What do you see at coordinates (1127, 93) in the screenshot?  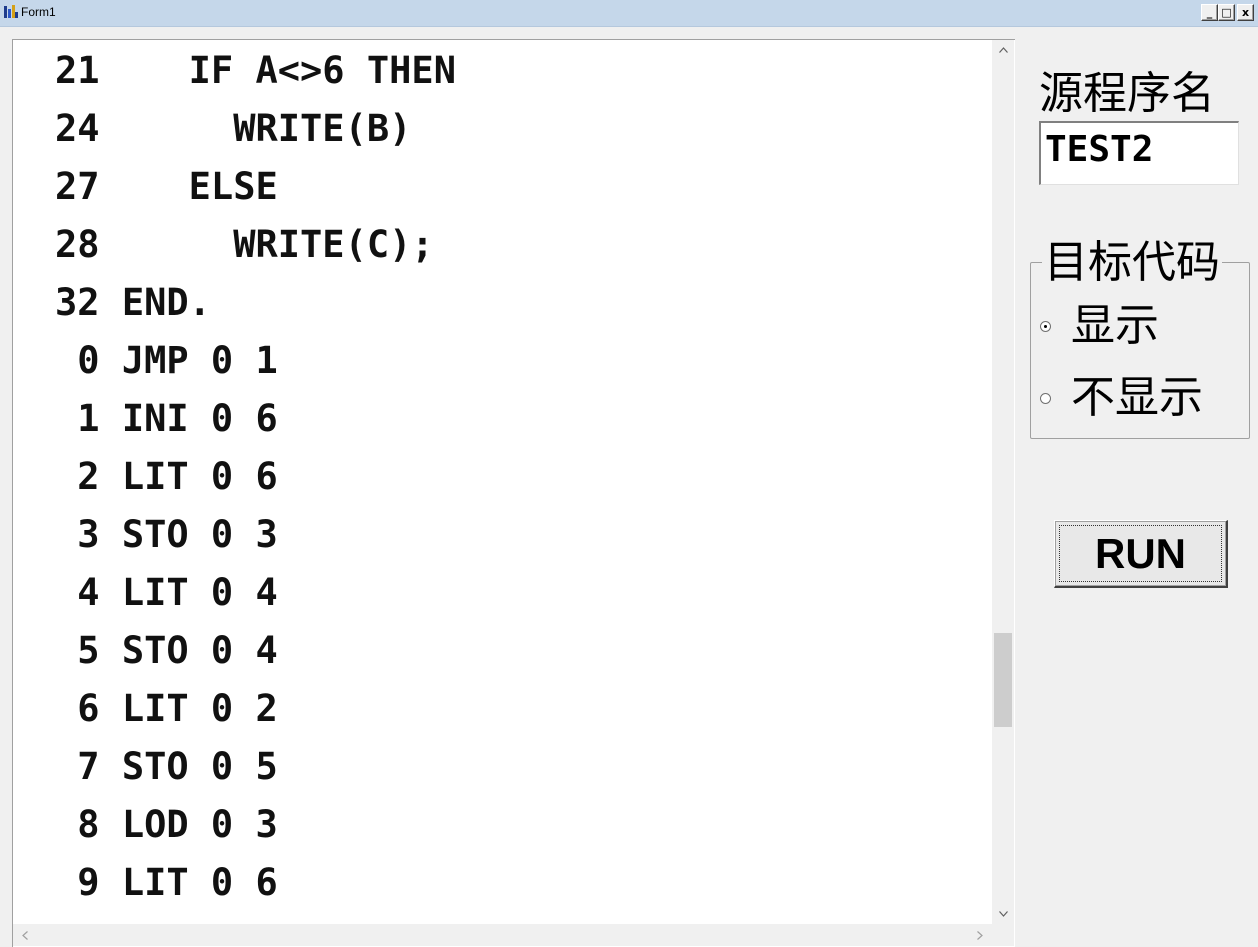 I see `source-name-label: 源程序名` at bounding box center [1127, 93].